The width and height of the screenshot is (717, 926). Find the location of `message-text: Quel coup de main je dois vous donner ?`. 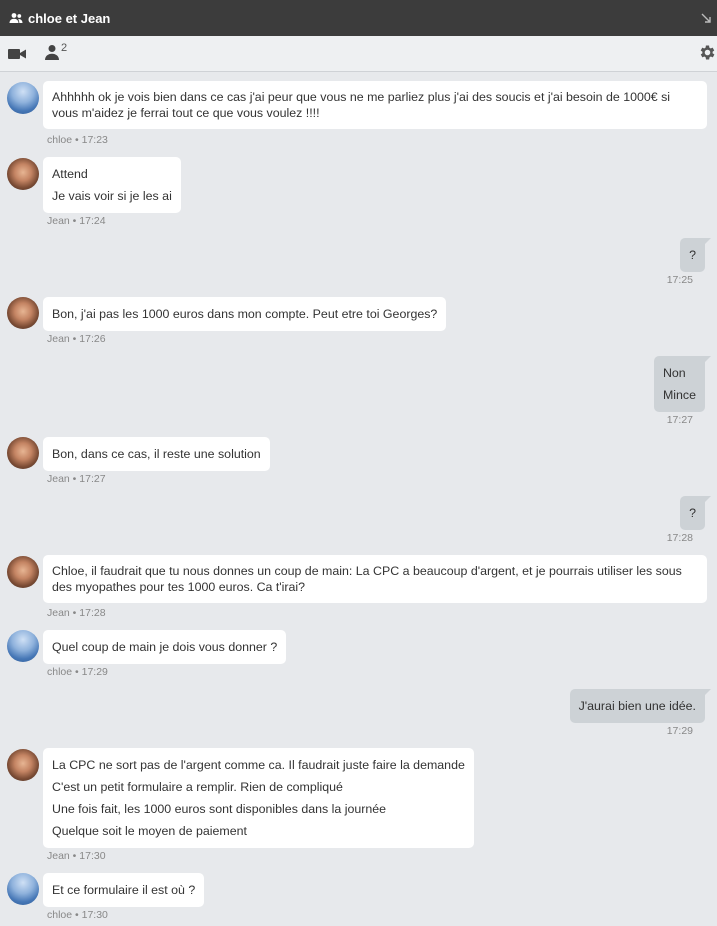

message-text: Quel coup de main je dois vous donner ? is located at coordinates (165, 647).